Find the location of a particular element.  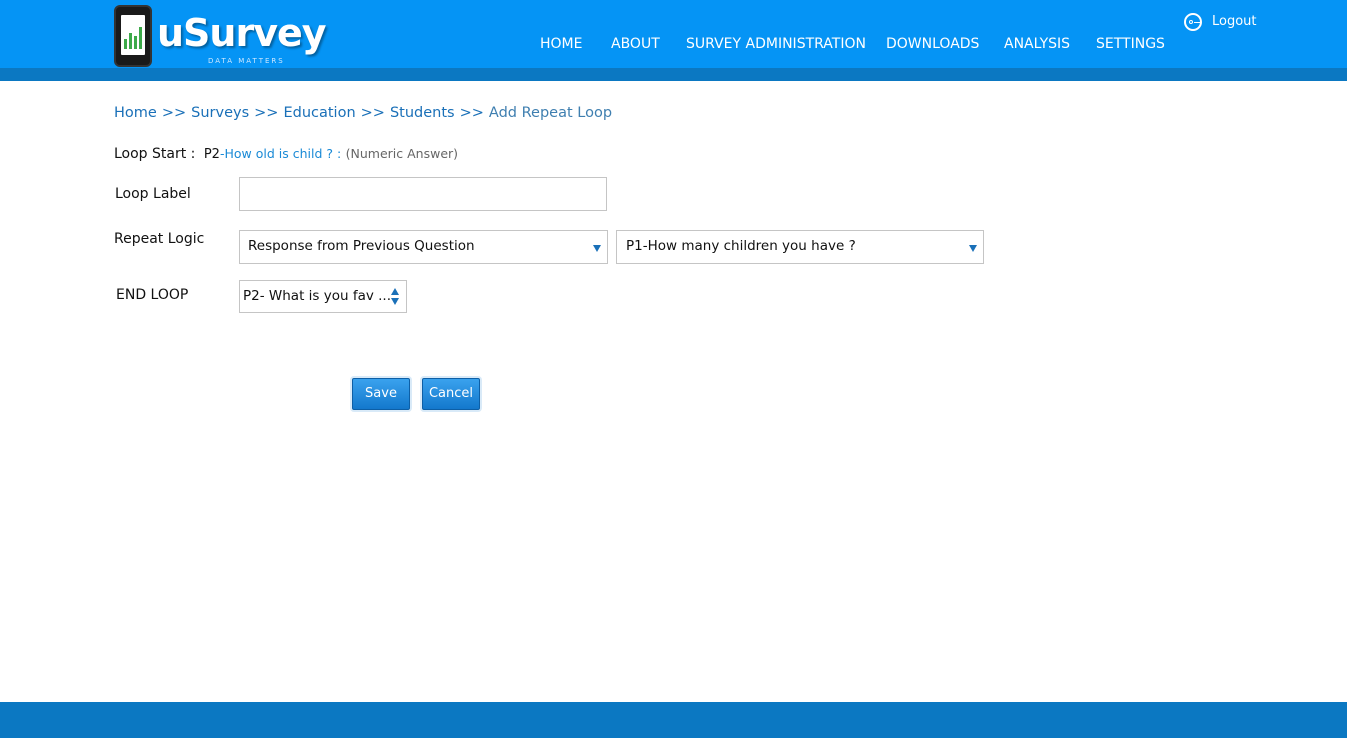

nav-home: HOME is located at coordinates (561, 44).